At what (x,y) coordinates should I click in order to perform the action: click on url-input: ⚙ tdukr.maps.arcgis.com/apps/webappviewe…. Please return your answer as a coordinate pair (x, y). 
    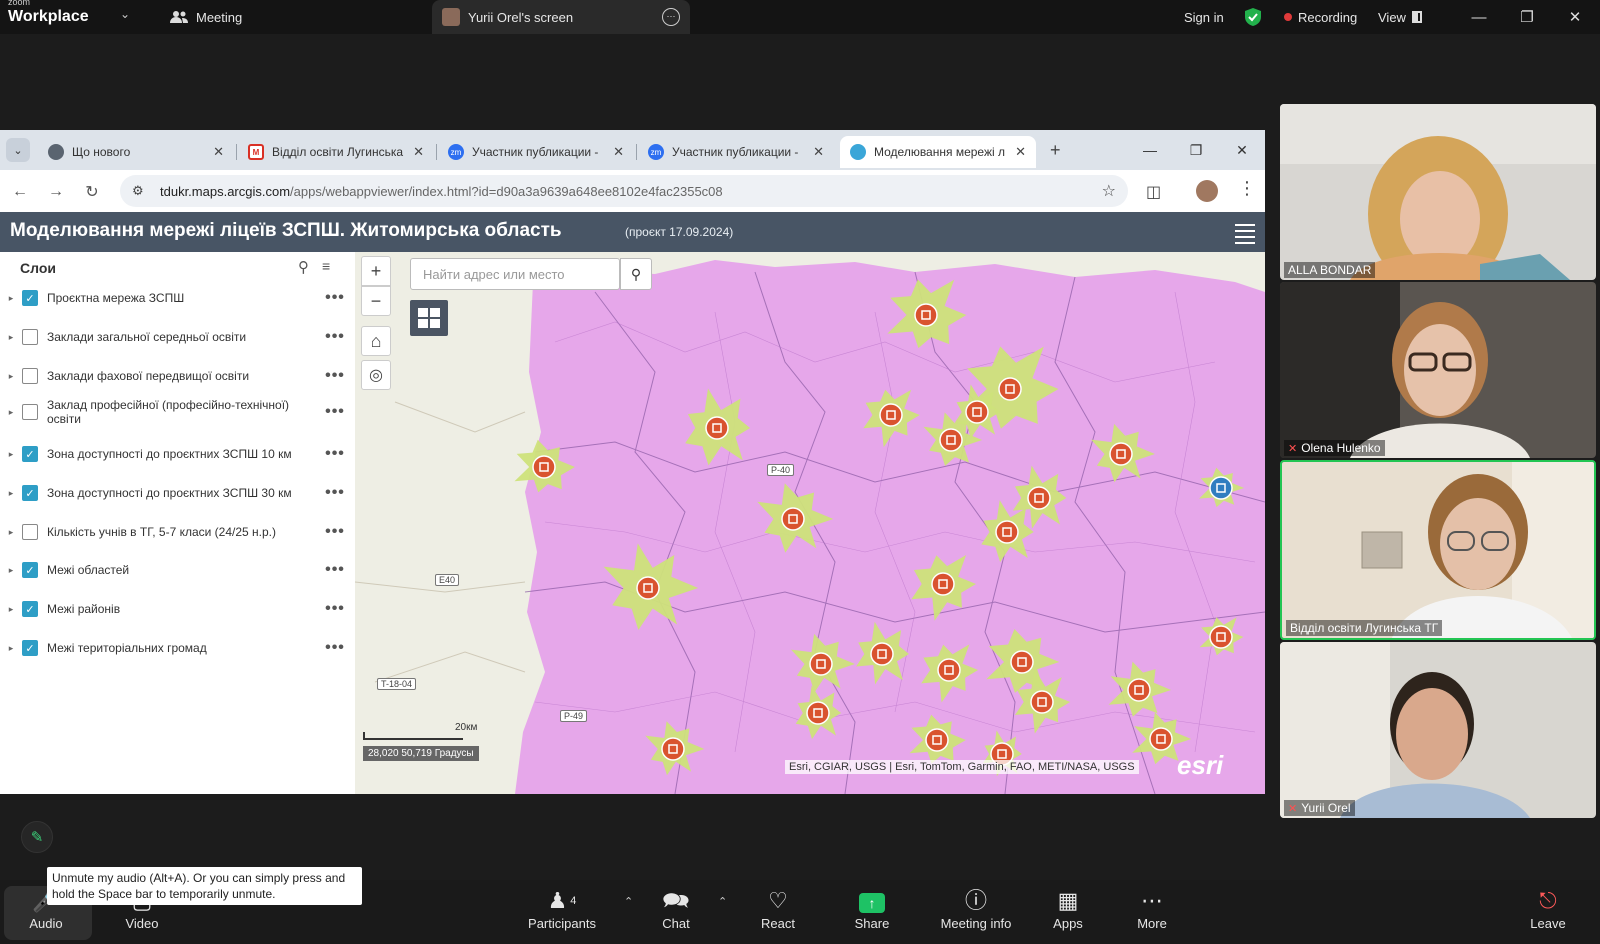
    Looking at the image, I should click on (624, 191).